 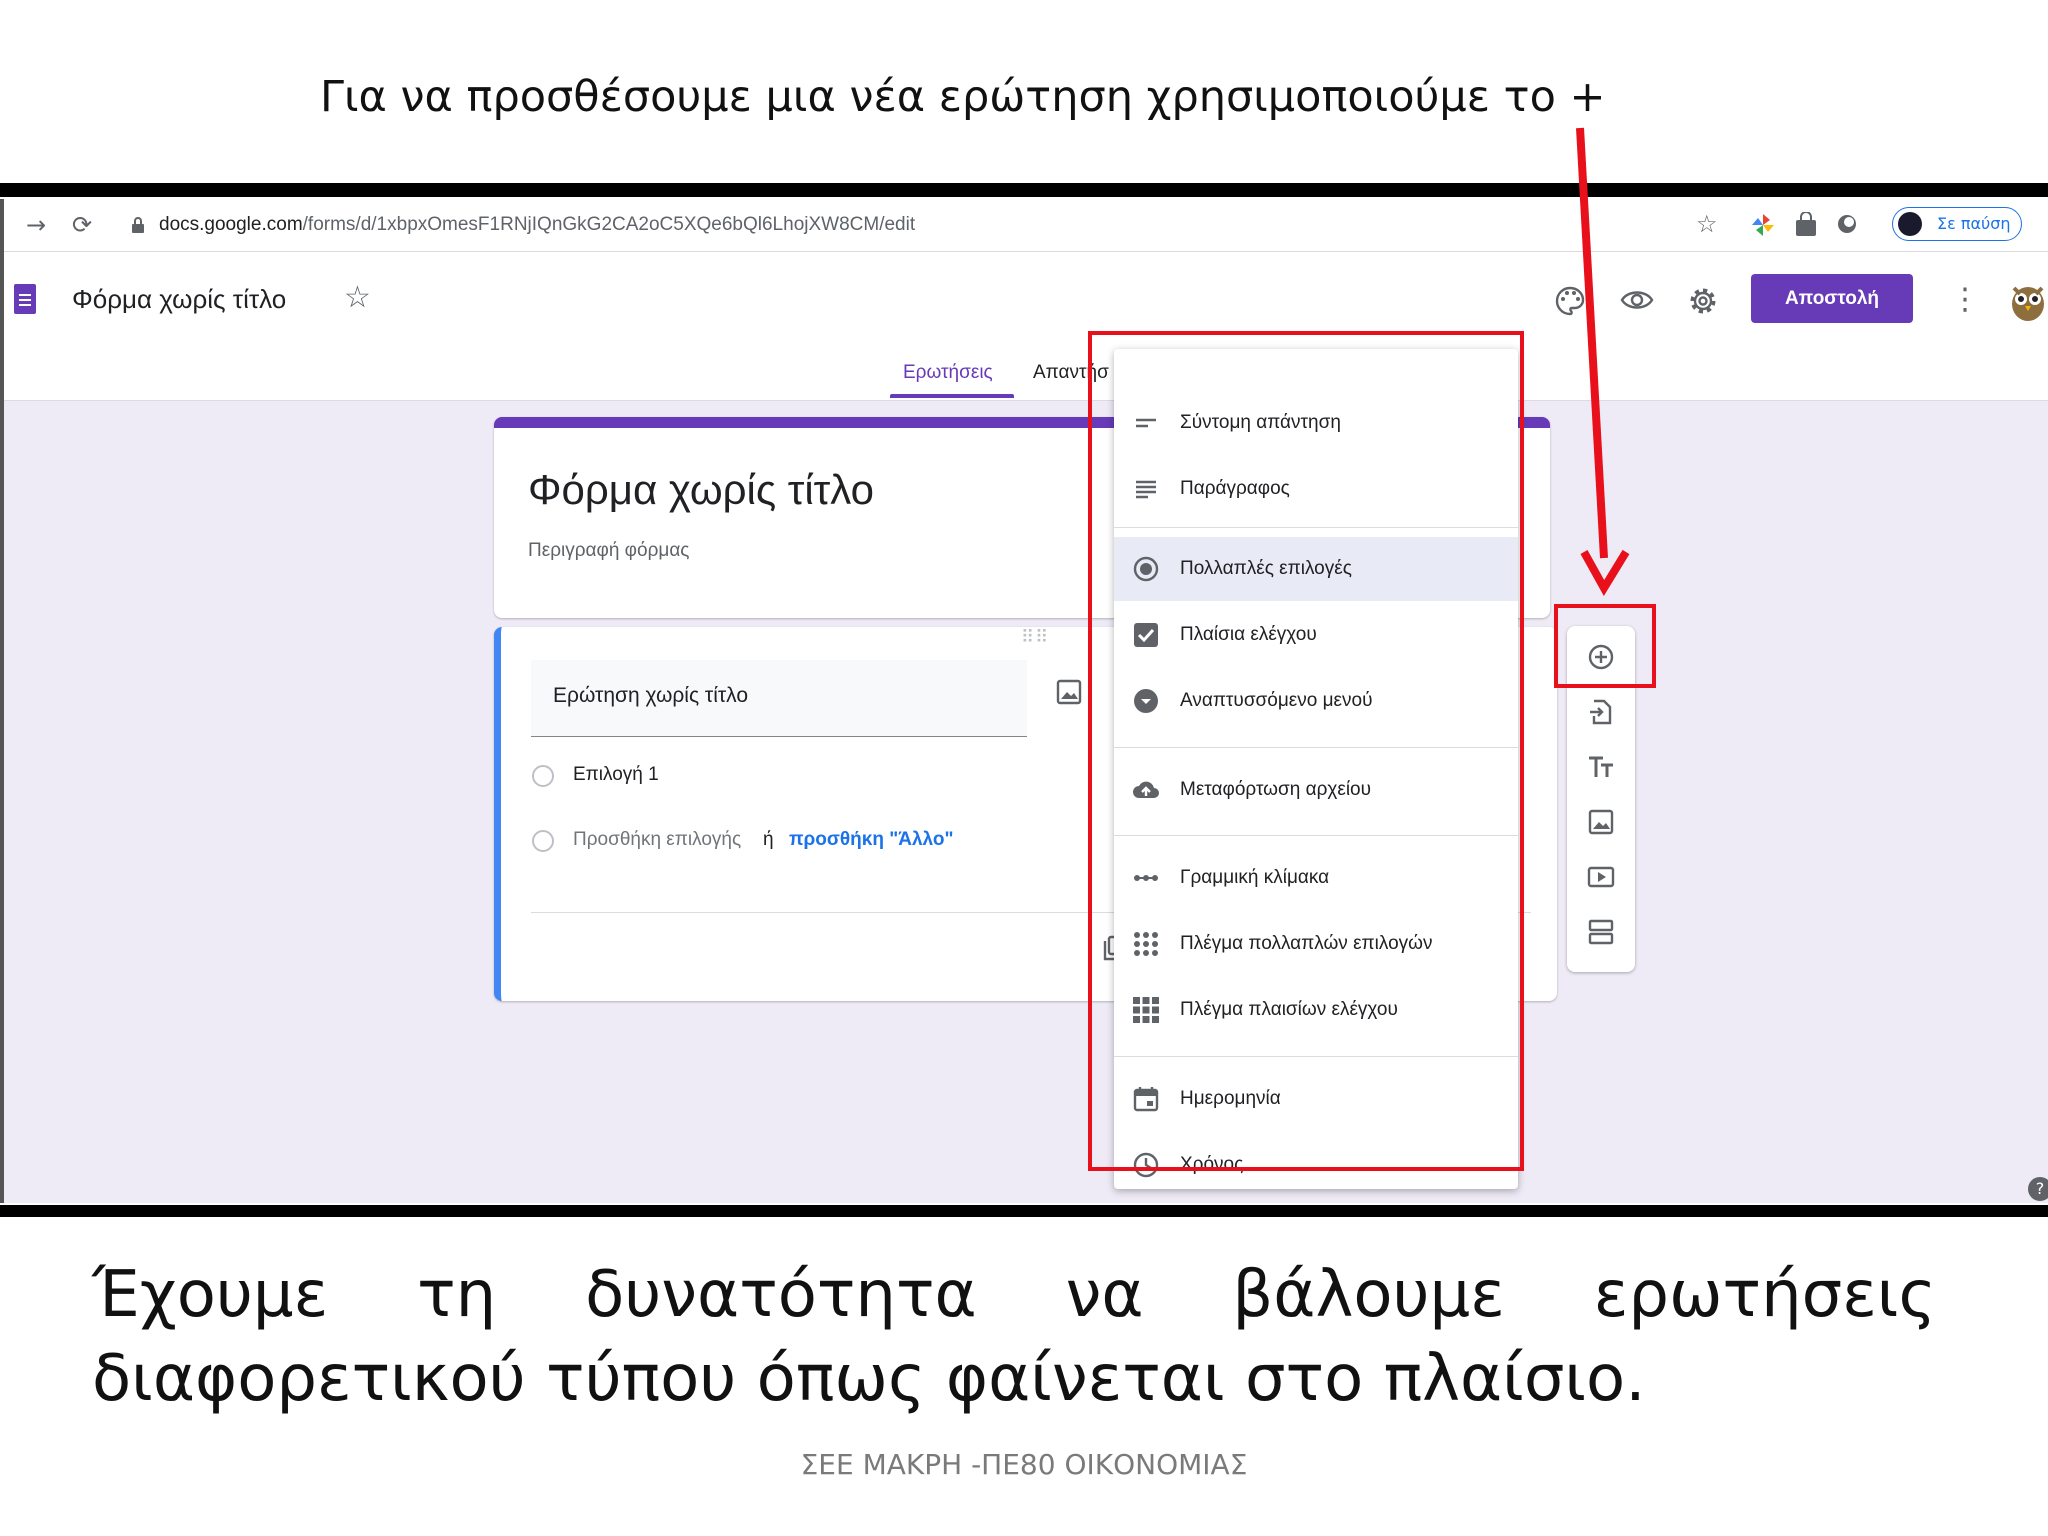 What do you see at coordinates (2038, 1189) in the screenshot?
I see `help-icon: ?` at bounding box center [2038, 1189].